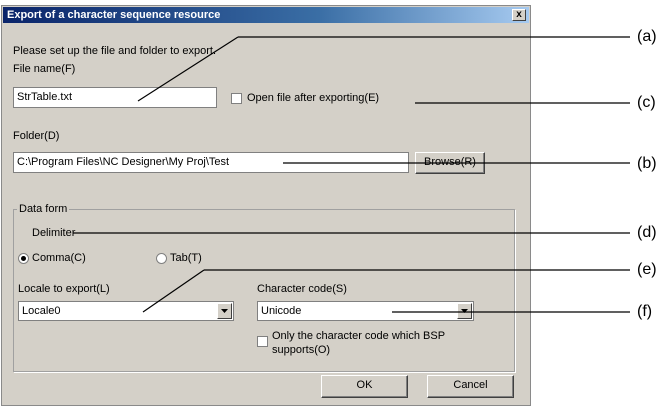  I want to click on cancel-button: Cancel, so click(470, 386).